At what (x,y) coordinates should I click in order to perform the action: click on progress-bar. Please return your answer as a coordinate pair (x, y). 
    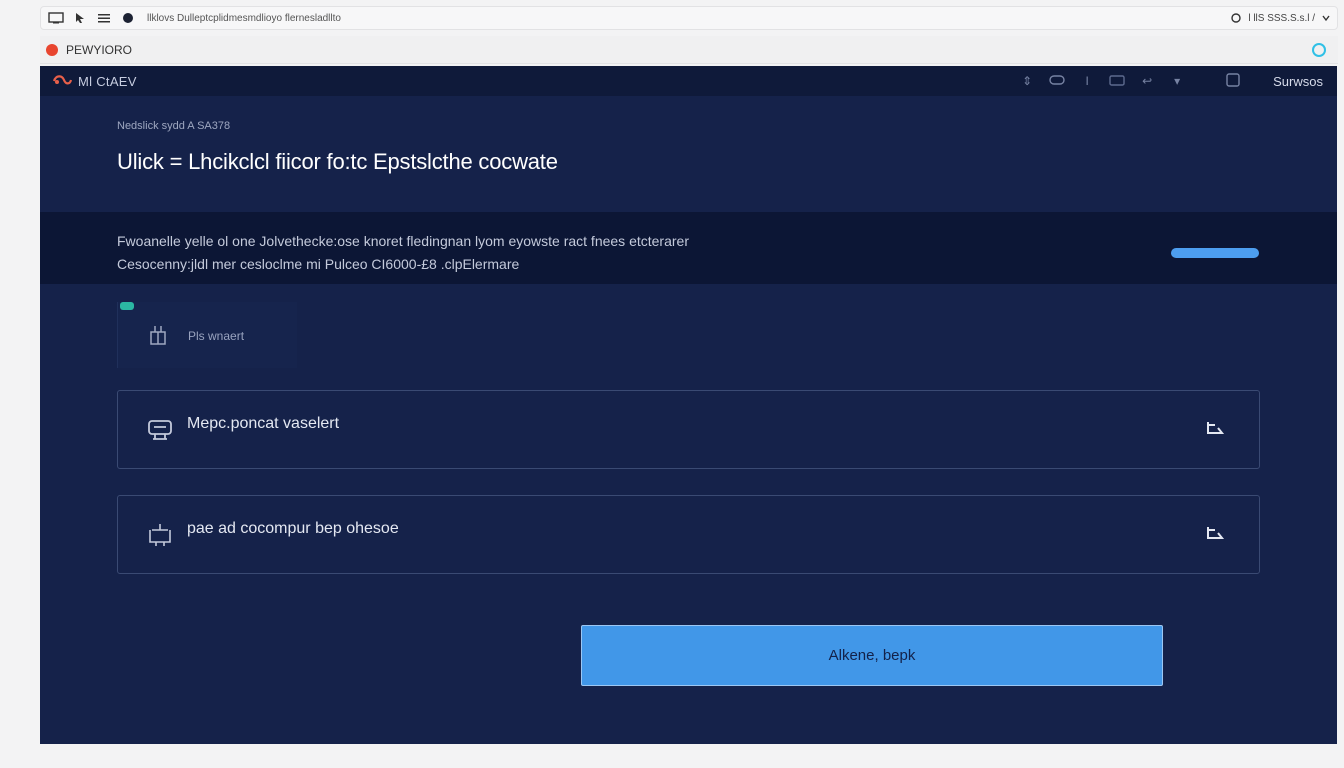
    Looking at the image, I should click on (1215, 253).